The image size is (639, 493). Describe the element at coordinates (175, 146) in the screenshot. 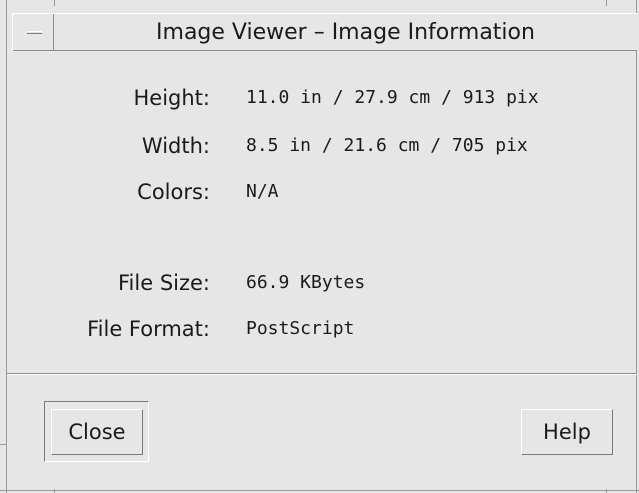

I see `width-label: Width:` at that location.